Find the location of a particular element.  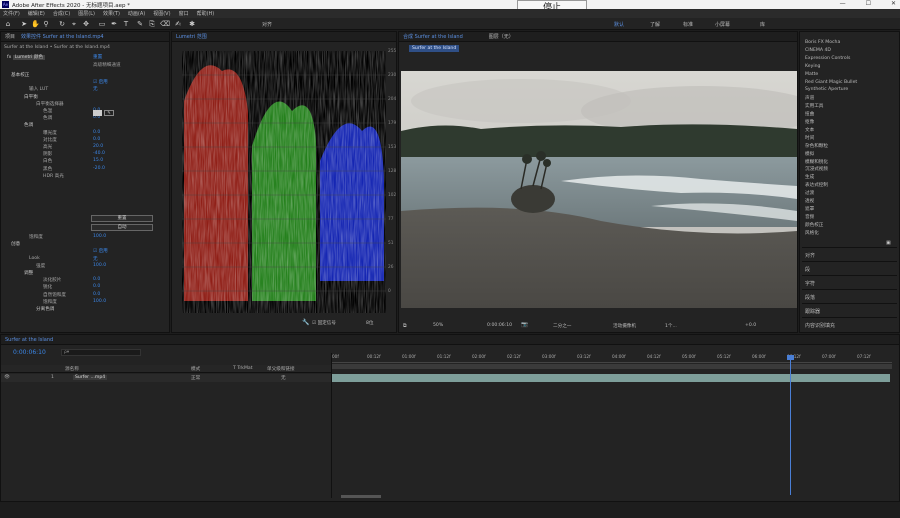

effect-category-item: Boris FX Mocha is located at coordinates (822, 43).